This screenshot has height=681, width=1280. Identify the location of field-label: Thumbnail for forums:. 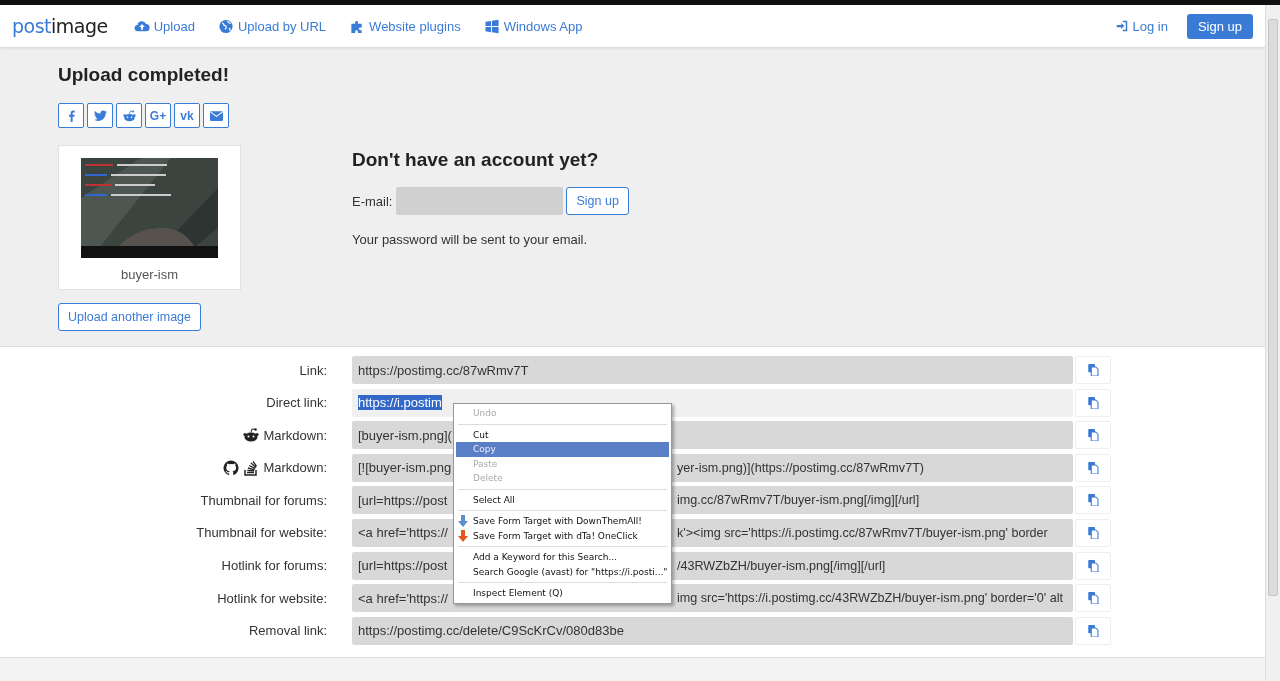
(263, 500).